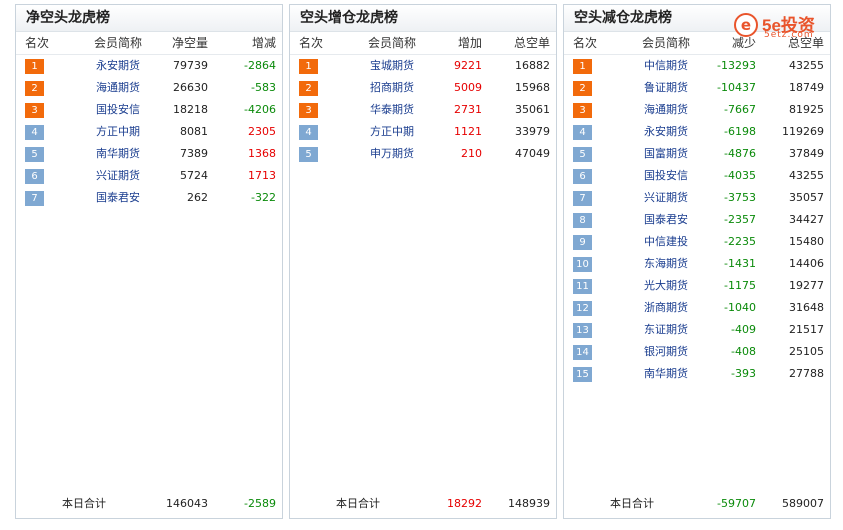 Image resolution: width=843 pixels, height=530 pixels. Describe the element at coordinates (803, 503) in the screenshot. I see `footer-total-short: 589007` at that location.